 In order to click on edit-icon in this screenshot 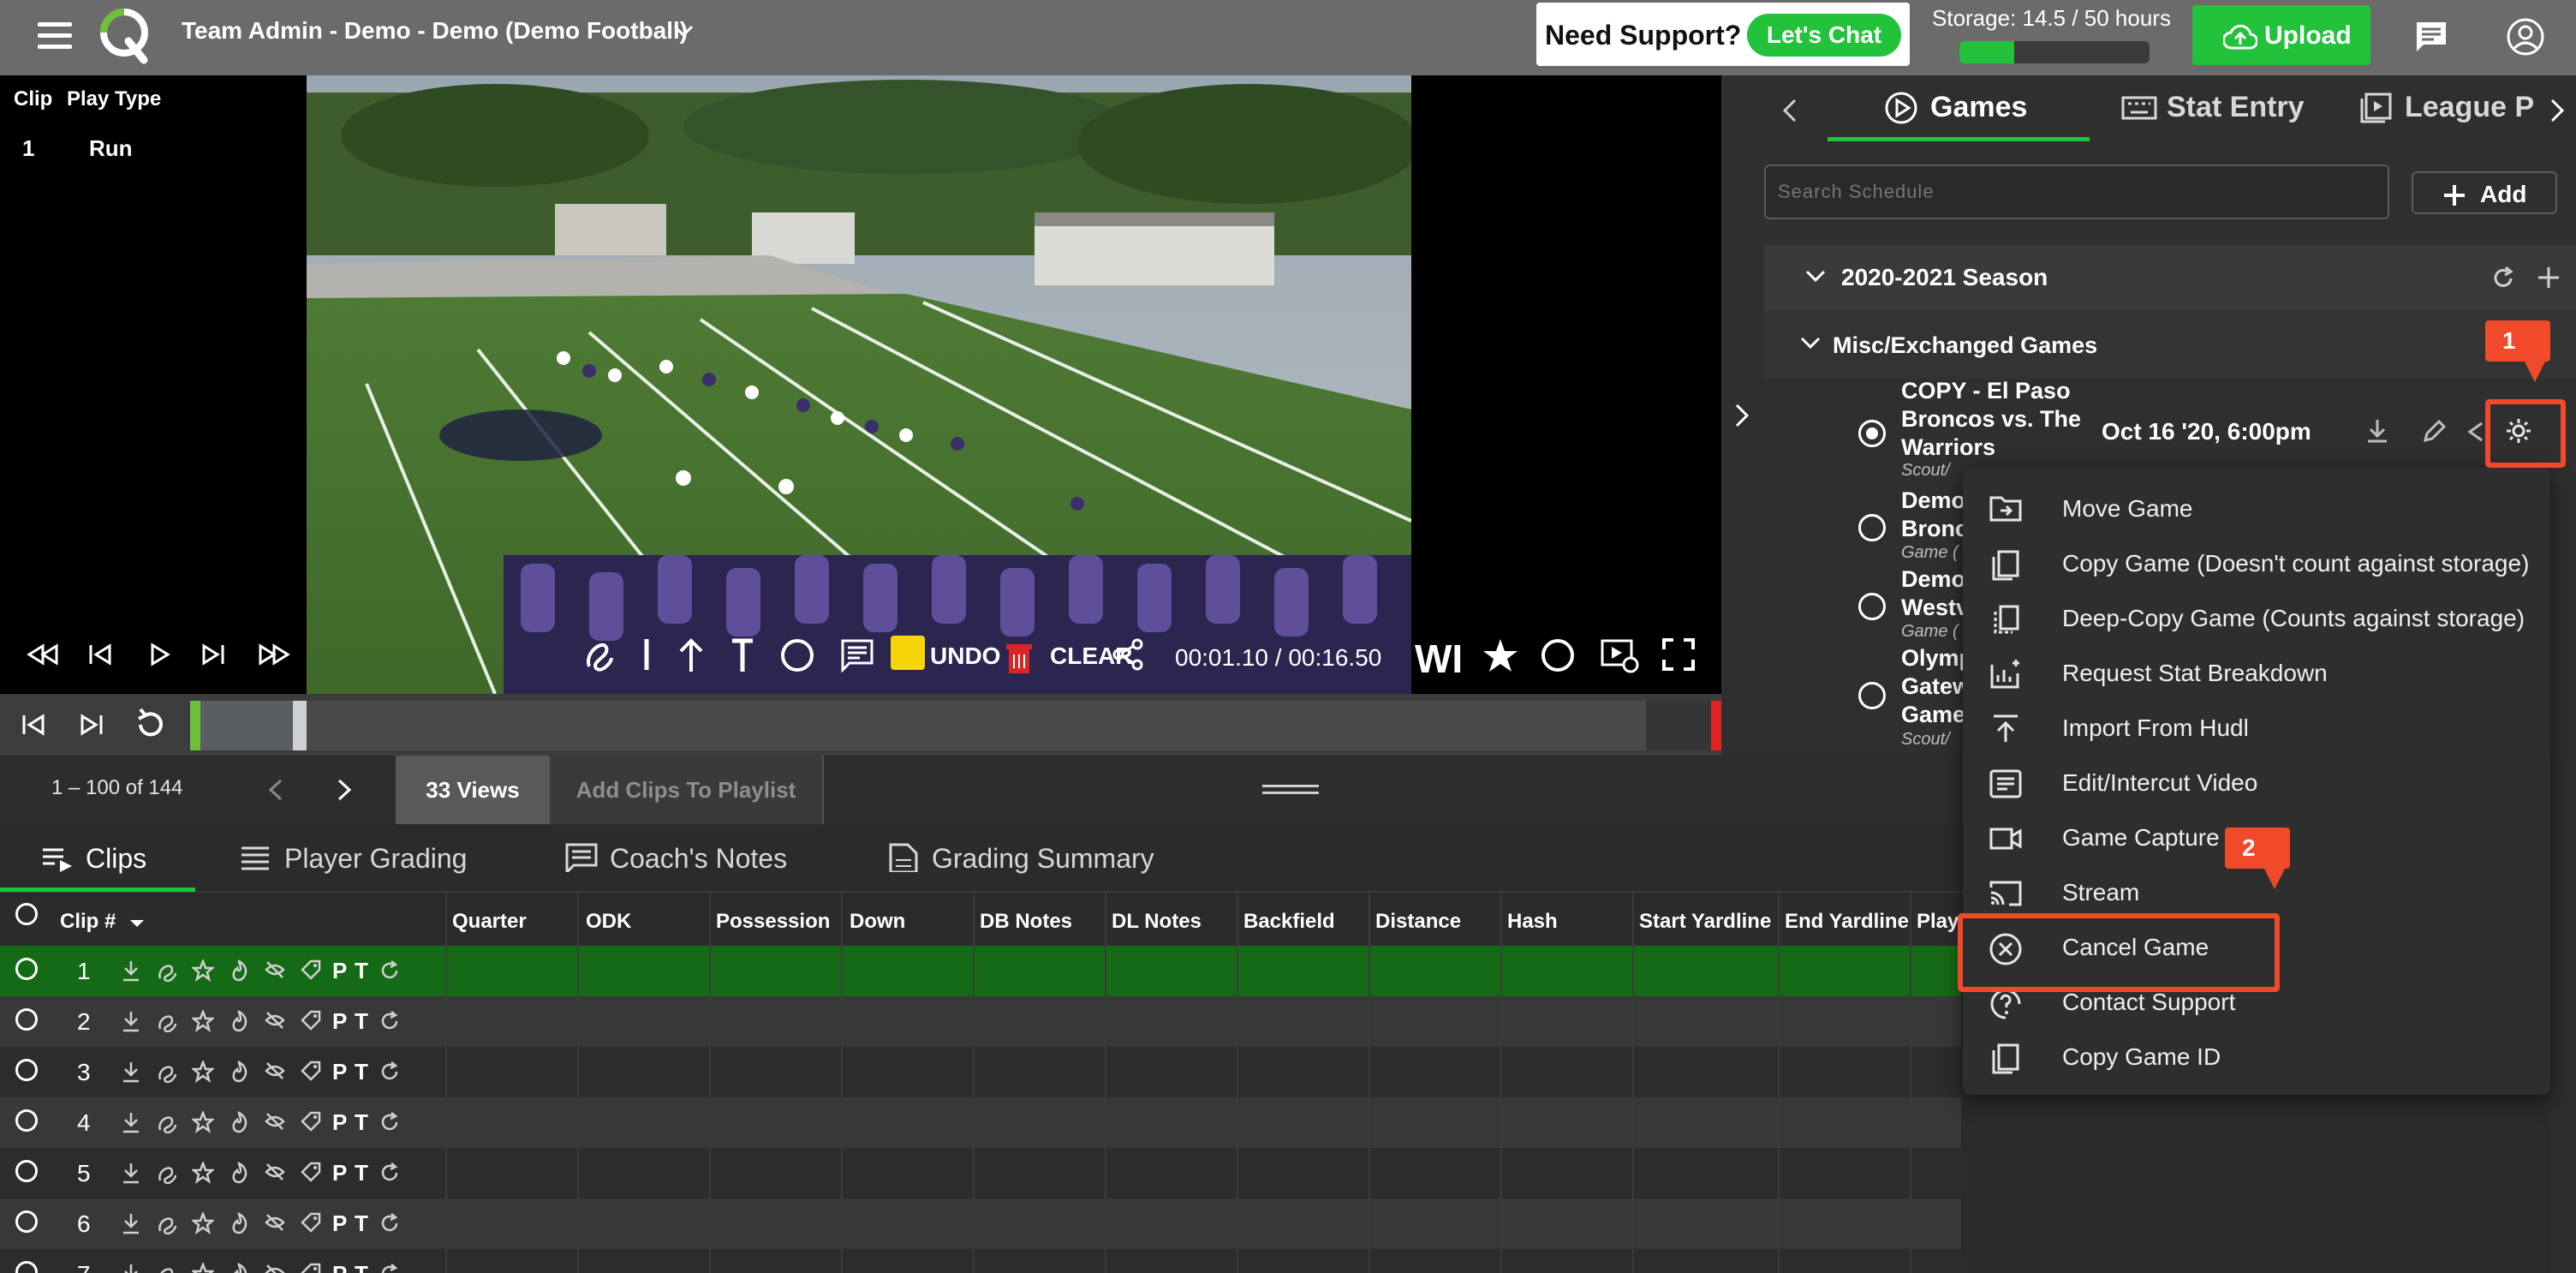, I will do `click(2435, 431)`.